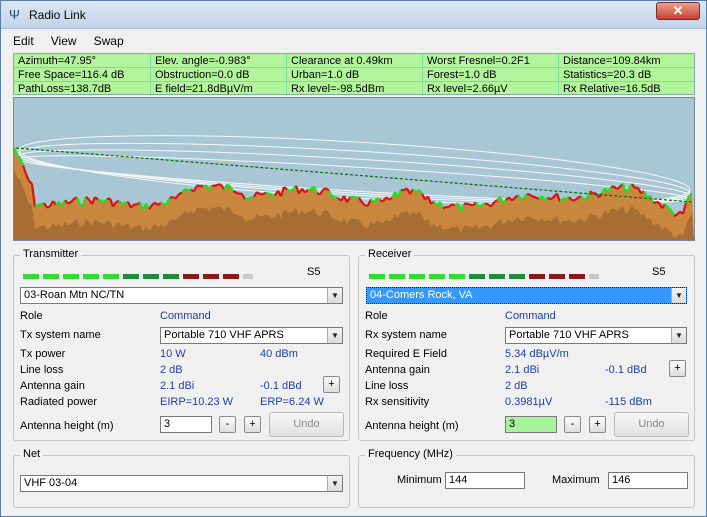 This screenshot has height=517, width=707. I want to click on rx-add-antenna-button: +, so click(677, 368).